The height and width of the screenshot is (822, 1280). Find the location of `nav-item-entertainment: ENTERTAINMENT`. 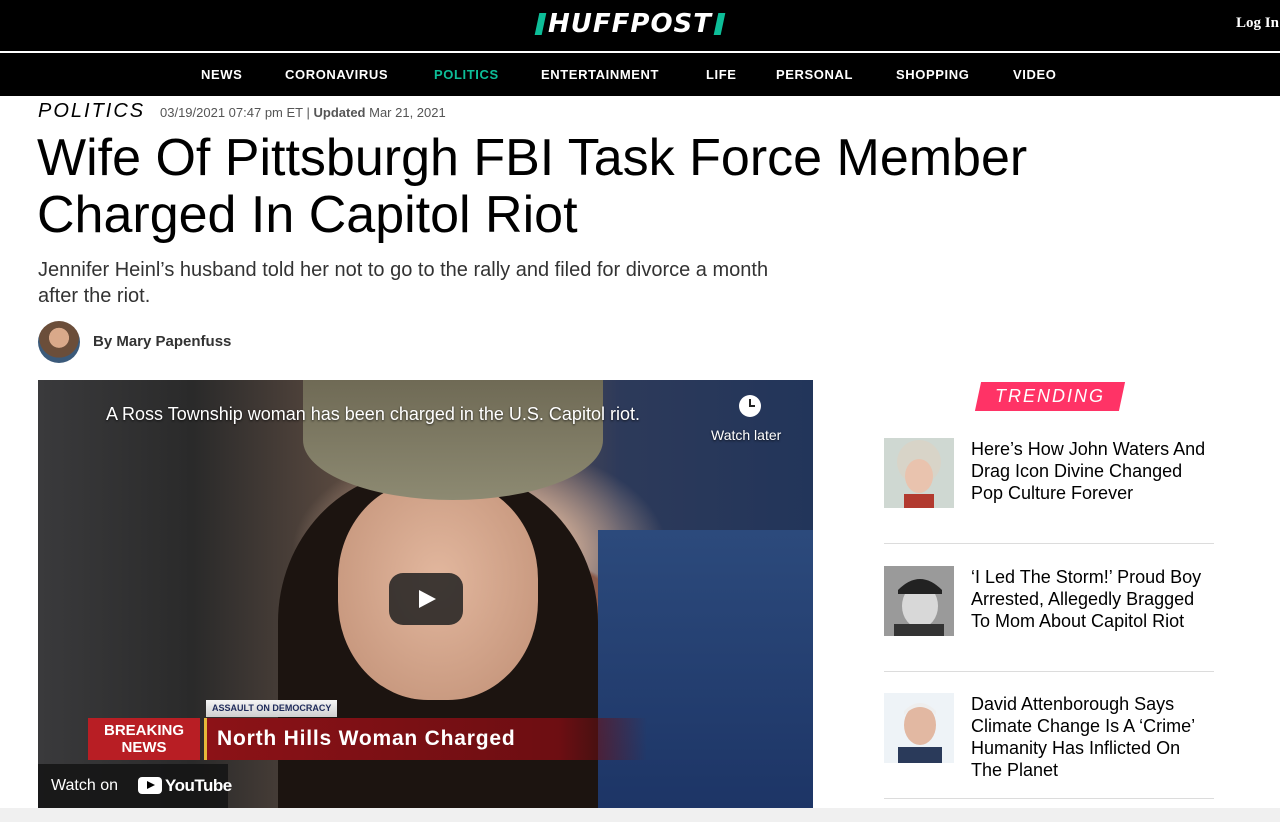

nav-item-entertainment: ENTERTAINMENT is located at coordinates (600, 74).